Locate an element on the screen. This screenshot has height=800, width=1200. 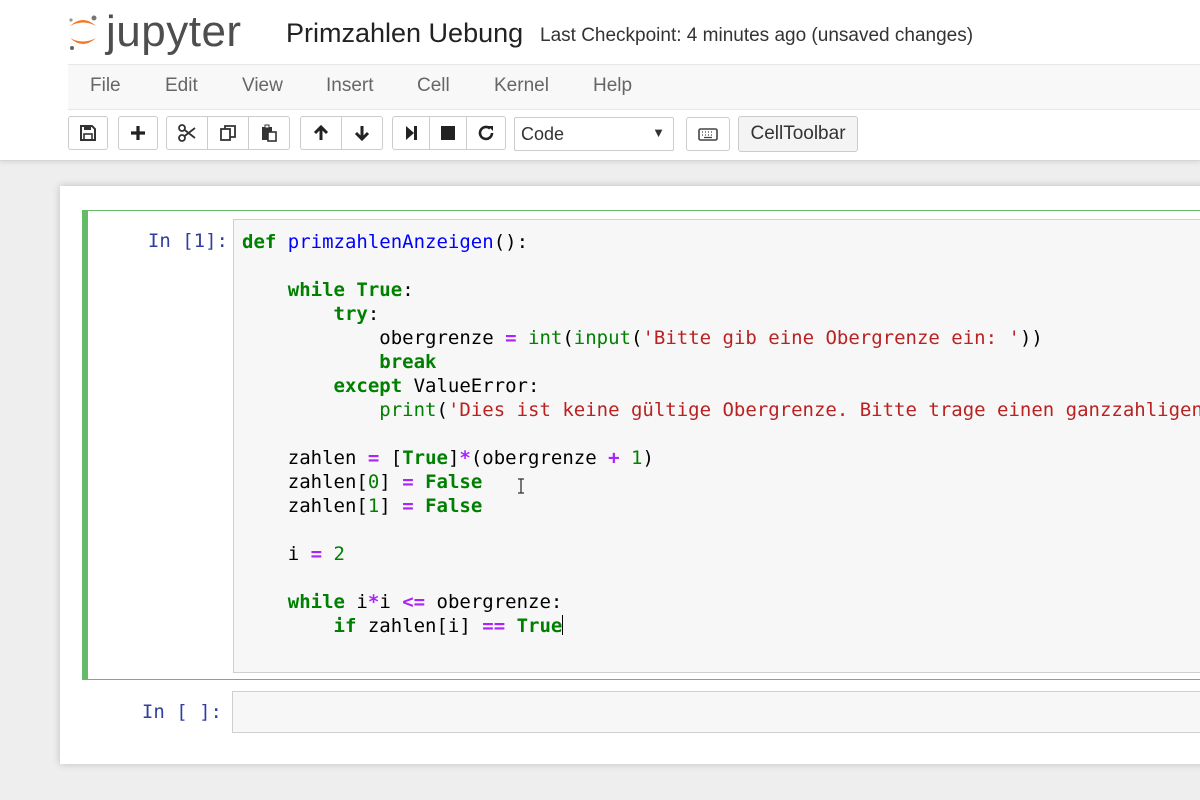
arrow-up-icon is located at coordinates (321, 132).